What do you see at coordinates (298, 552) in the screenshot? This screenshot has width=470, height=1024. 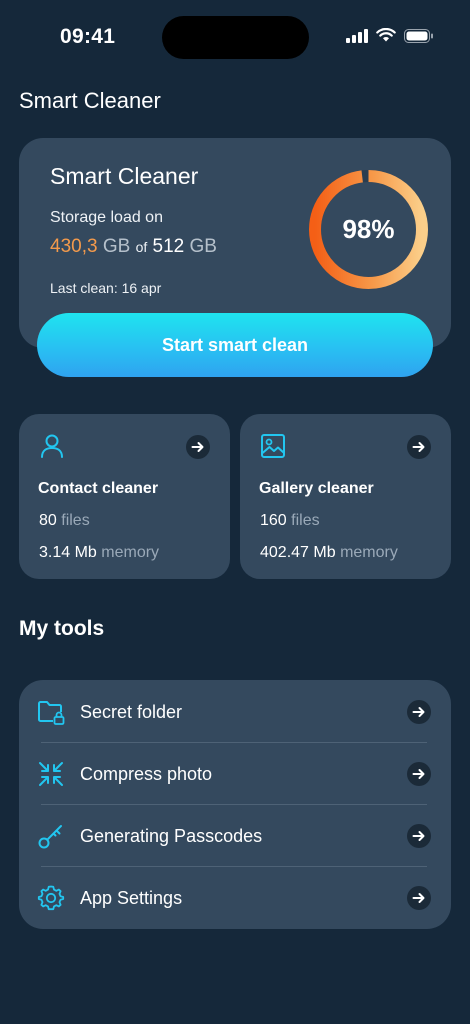 I see `gallery-memory-size: 402.47 Mb` at bounding box center [298, 552].